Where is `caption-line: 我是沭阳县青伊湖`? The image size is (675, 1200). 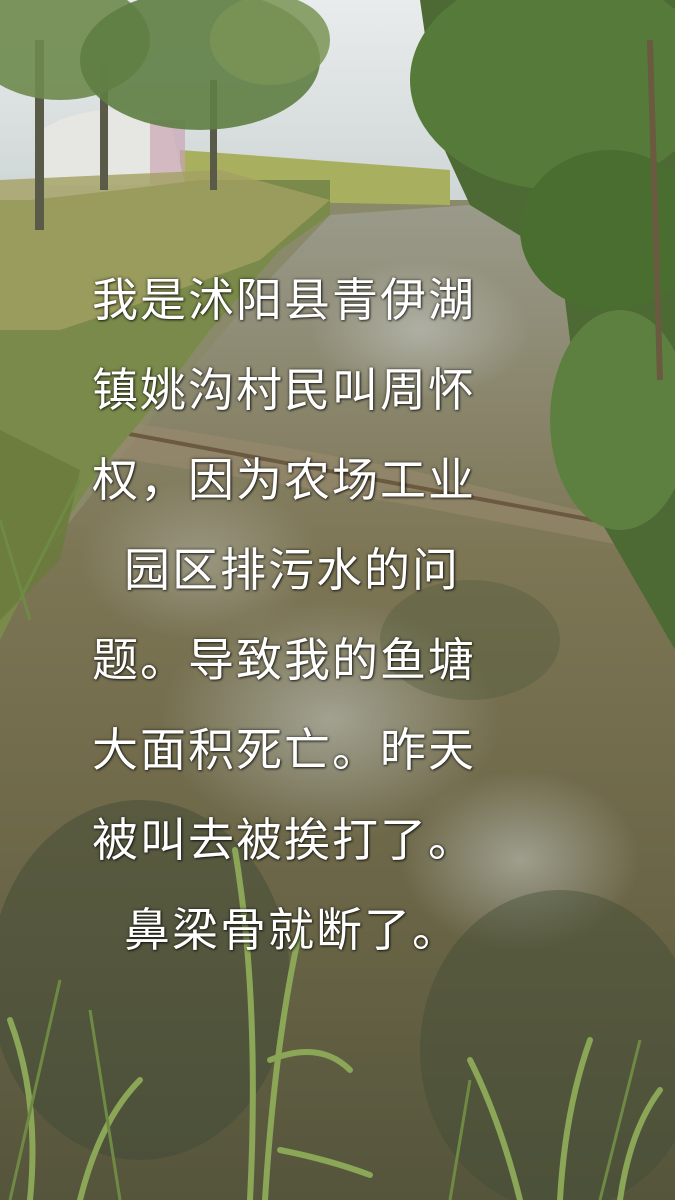 caption-line: 我是沭阳县青伊湖 is located at coordinates (284, 300).